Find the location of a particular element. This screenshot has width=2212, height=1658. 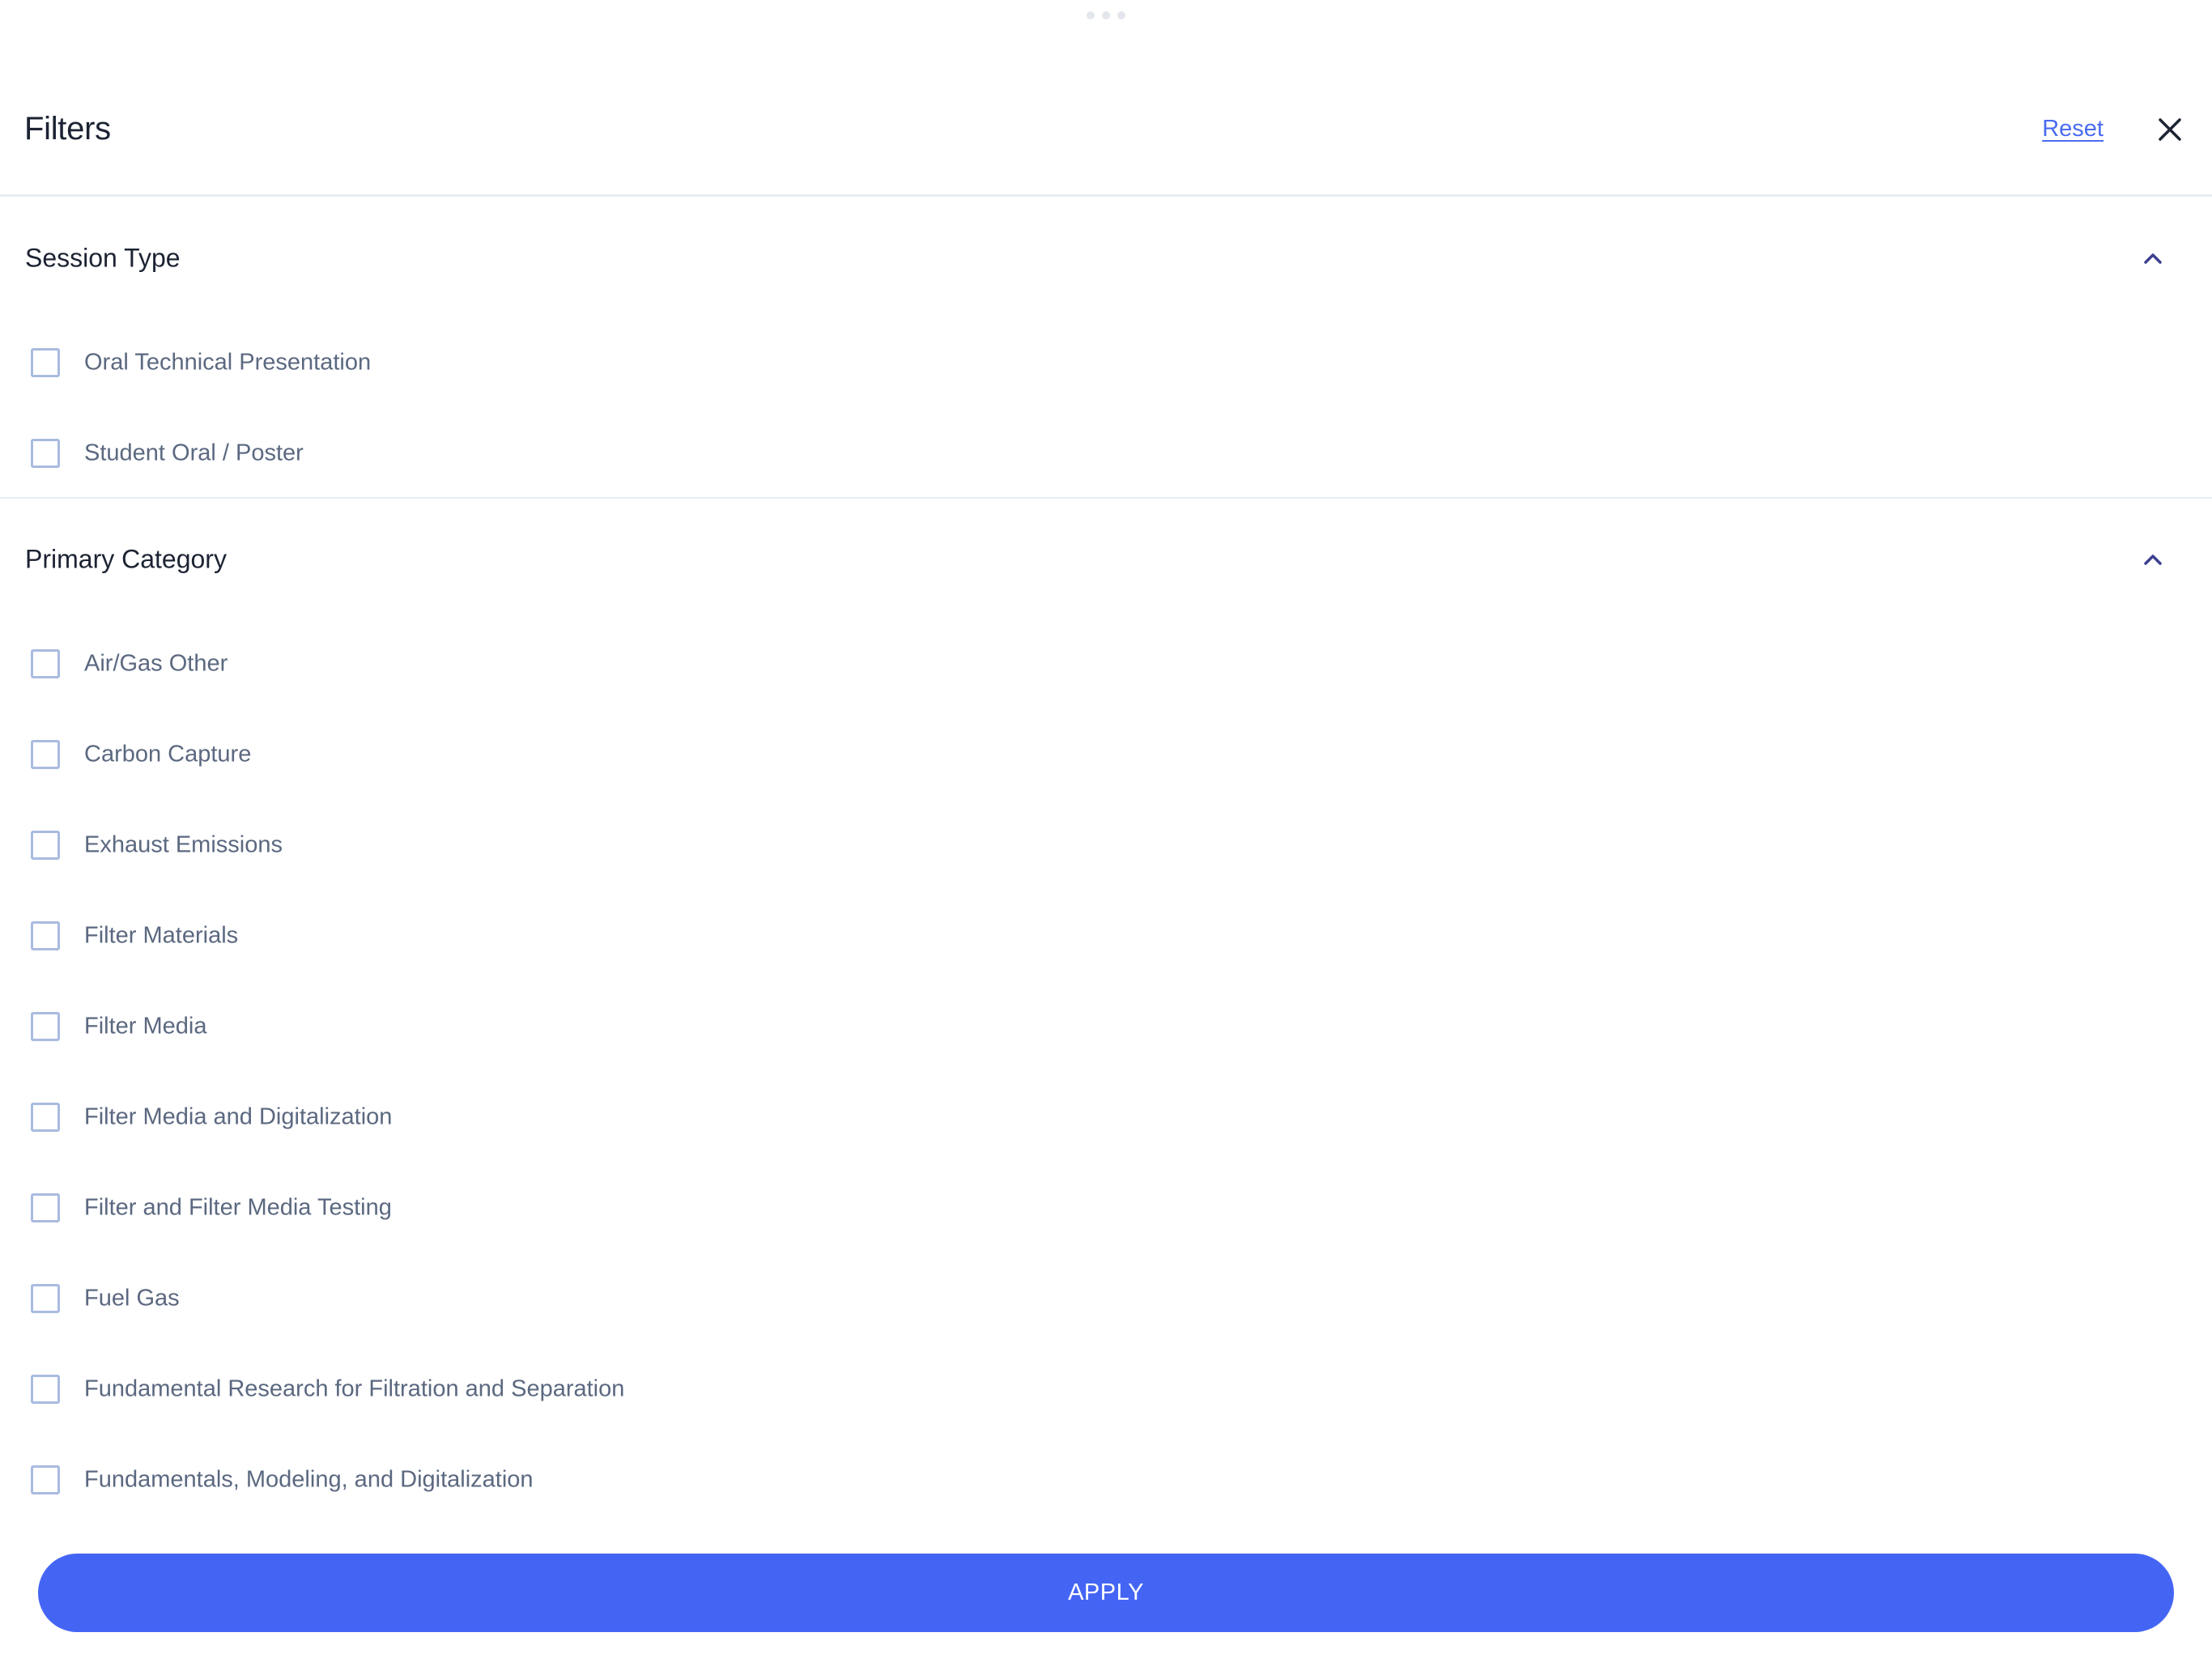

option-label: Oral Technical Presentation is located at coordinates (228, 362).